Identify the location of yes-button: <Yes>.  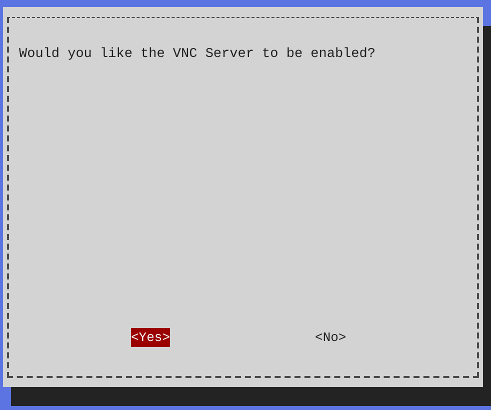
(150, 337).